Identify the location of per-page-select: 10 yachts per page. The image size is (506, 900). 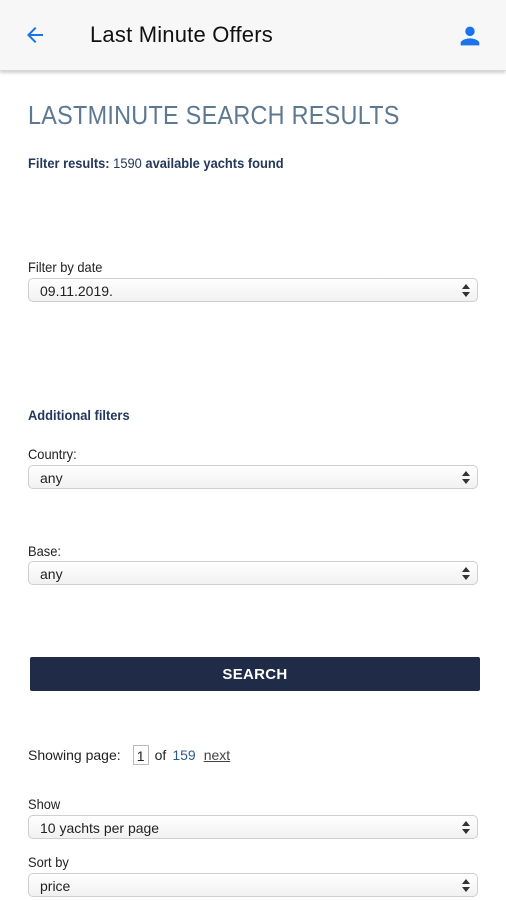
(253, 827).